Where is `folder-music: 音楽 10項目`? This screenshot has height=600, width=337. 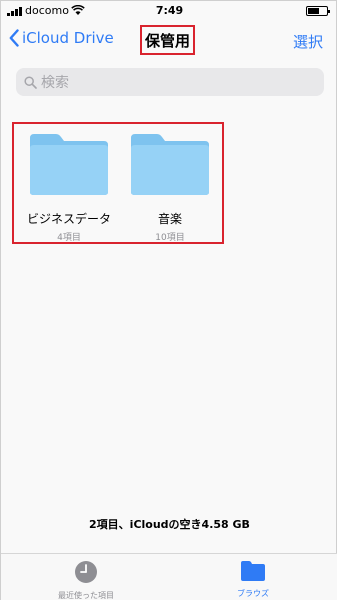 folder-music: 音楽 10項目 is located at coordinates (170, 187).